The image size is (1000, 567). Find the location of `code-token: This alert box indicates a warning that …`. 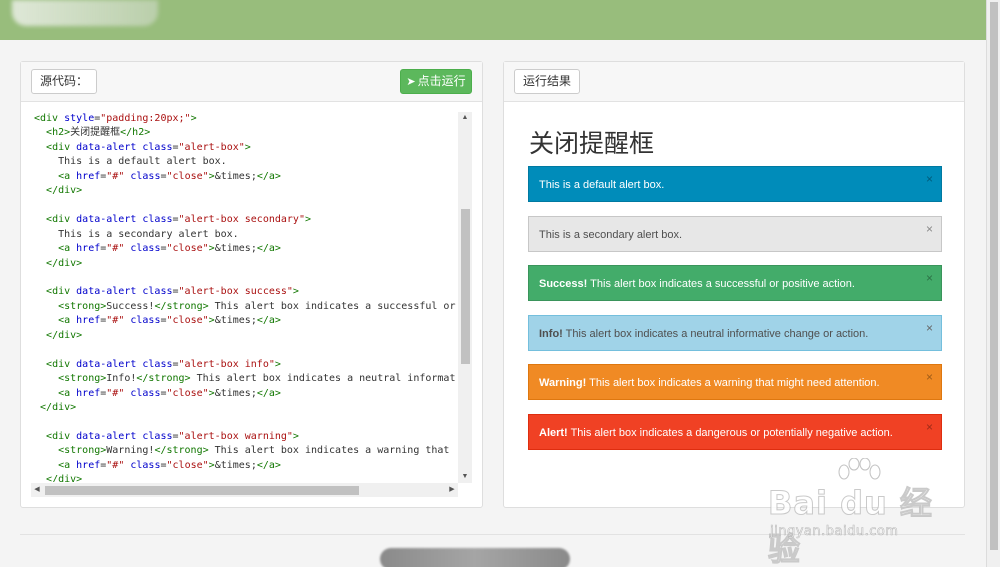

code-token: This alert box indicates a warning that … is located at coordinates (335, 451).